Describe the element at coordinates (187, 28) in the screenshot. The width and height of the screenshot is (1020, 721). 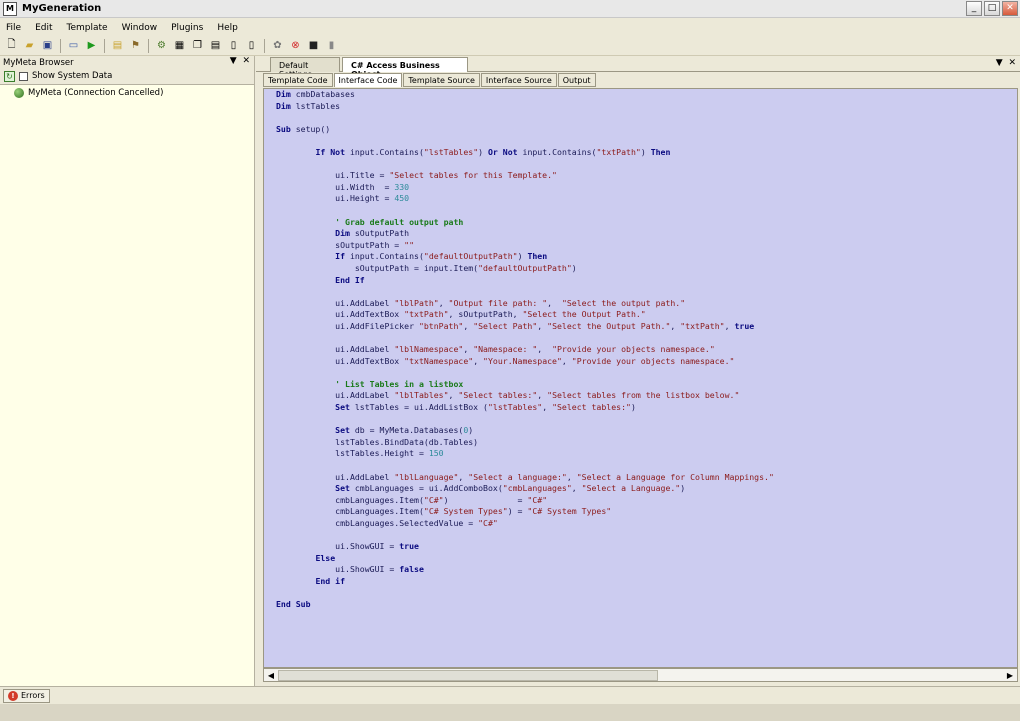
I see `menu-plugins: Plugins` at that location.